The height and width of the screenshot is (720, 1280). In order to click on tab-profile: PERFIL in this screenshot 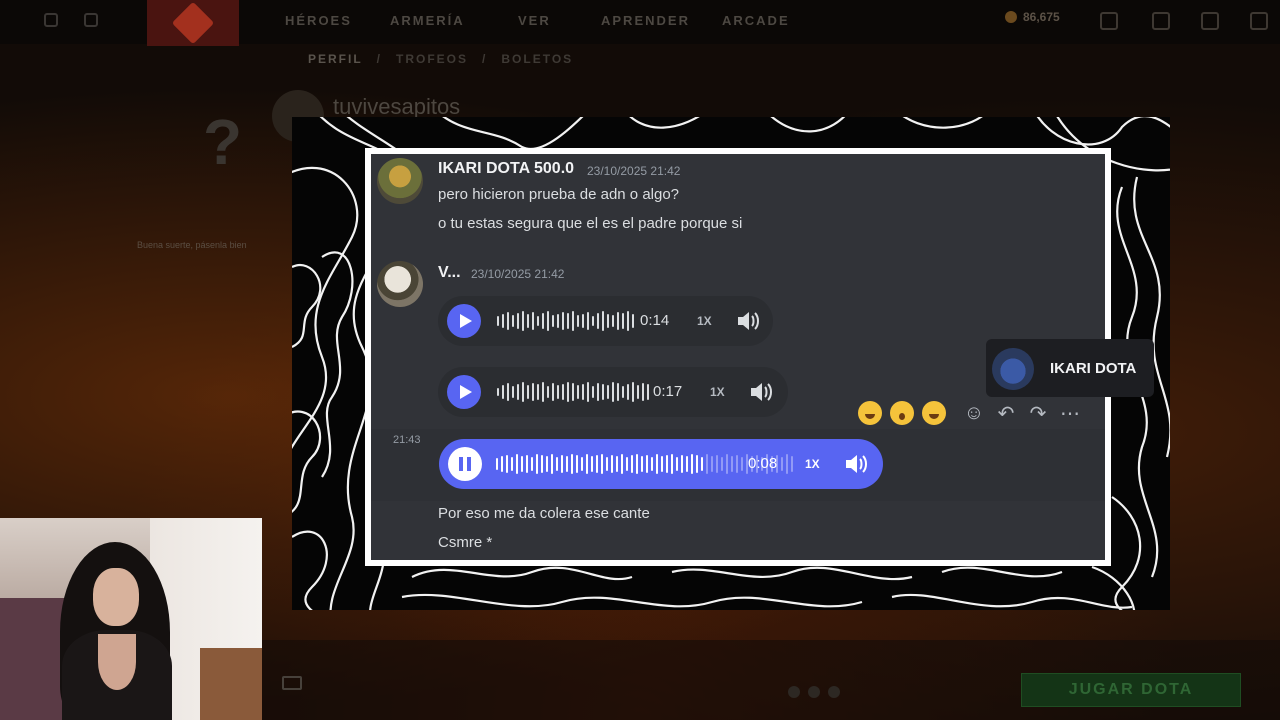, I will do `click(335, 59)`.